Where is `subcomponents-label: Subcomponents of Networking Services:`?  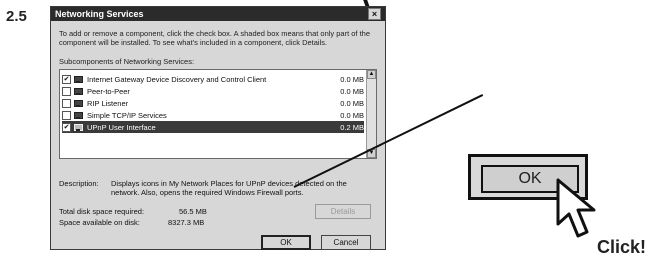
subcomponents-label: Subcomponents of Networking Services: is located at coordinates (127, 61).